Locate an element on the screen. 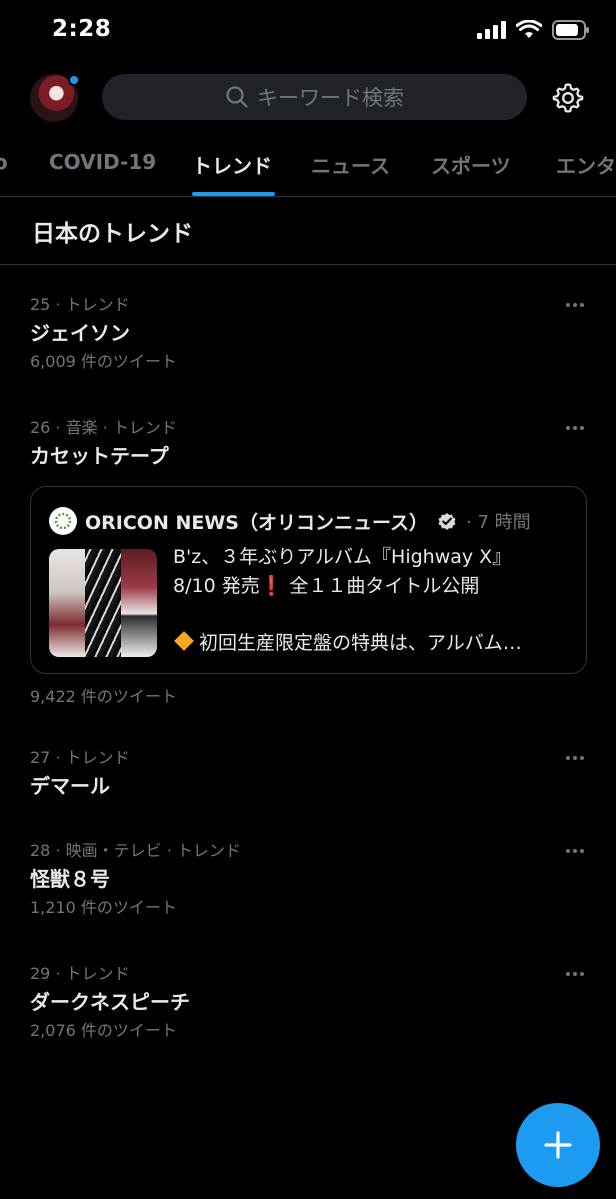 The image size is (616, 1199). headline-text: 8/10 発売 is located at coordinates (216, 586).